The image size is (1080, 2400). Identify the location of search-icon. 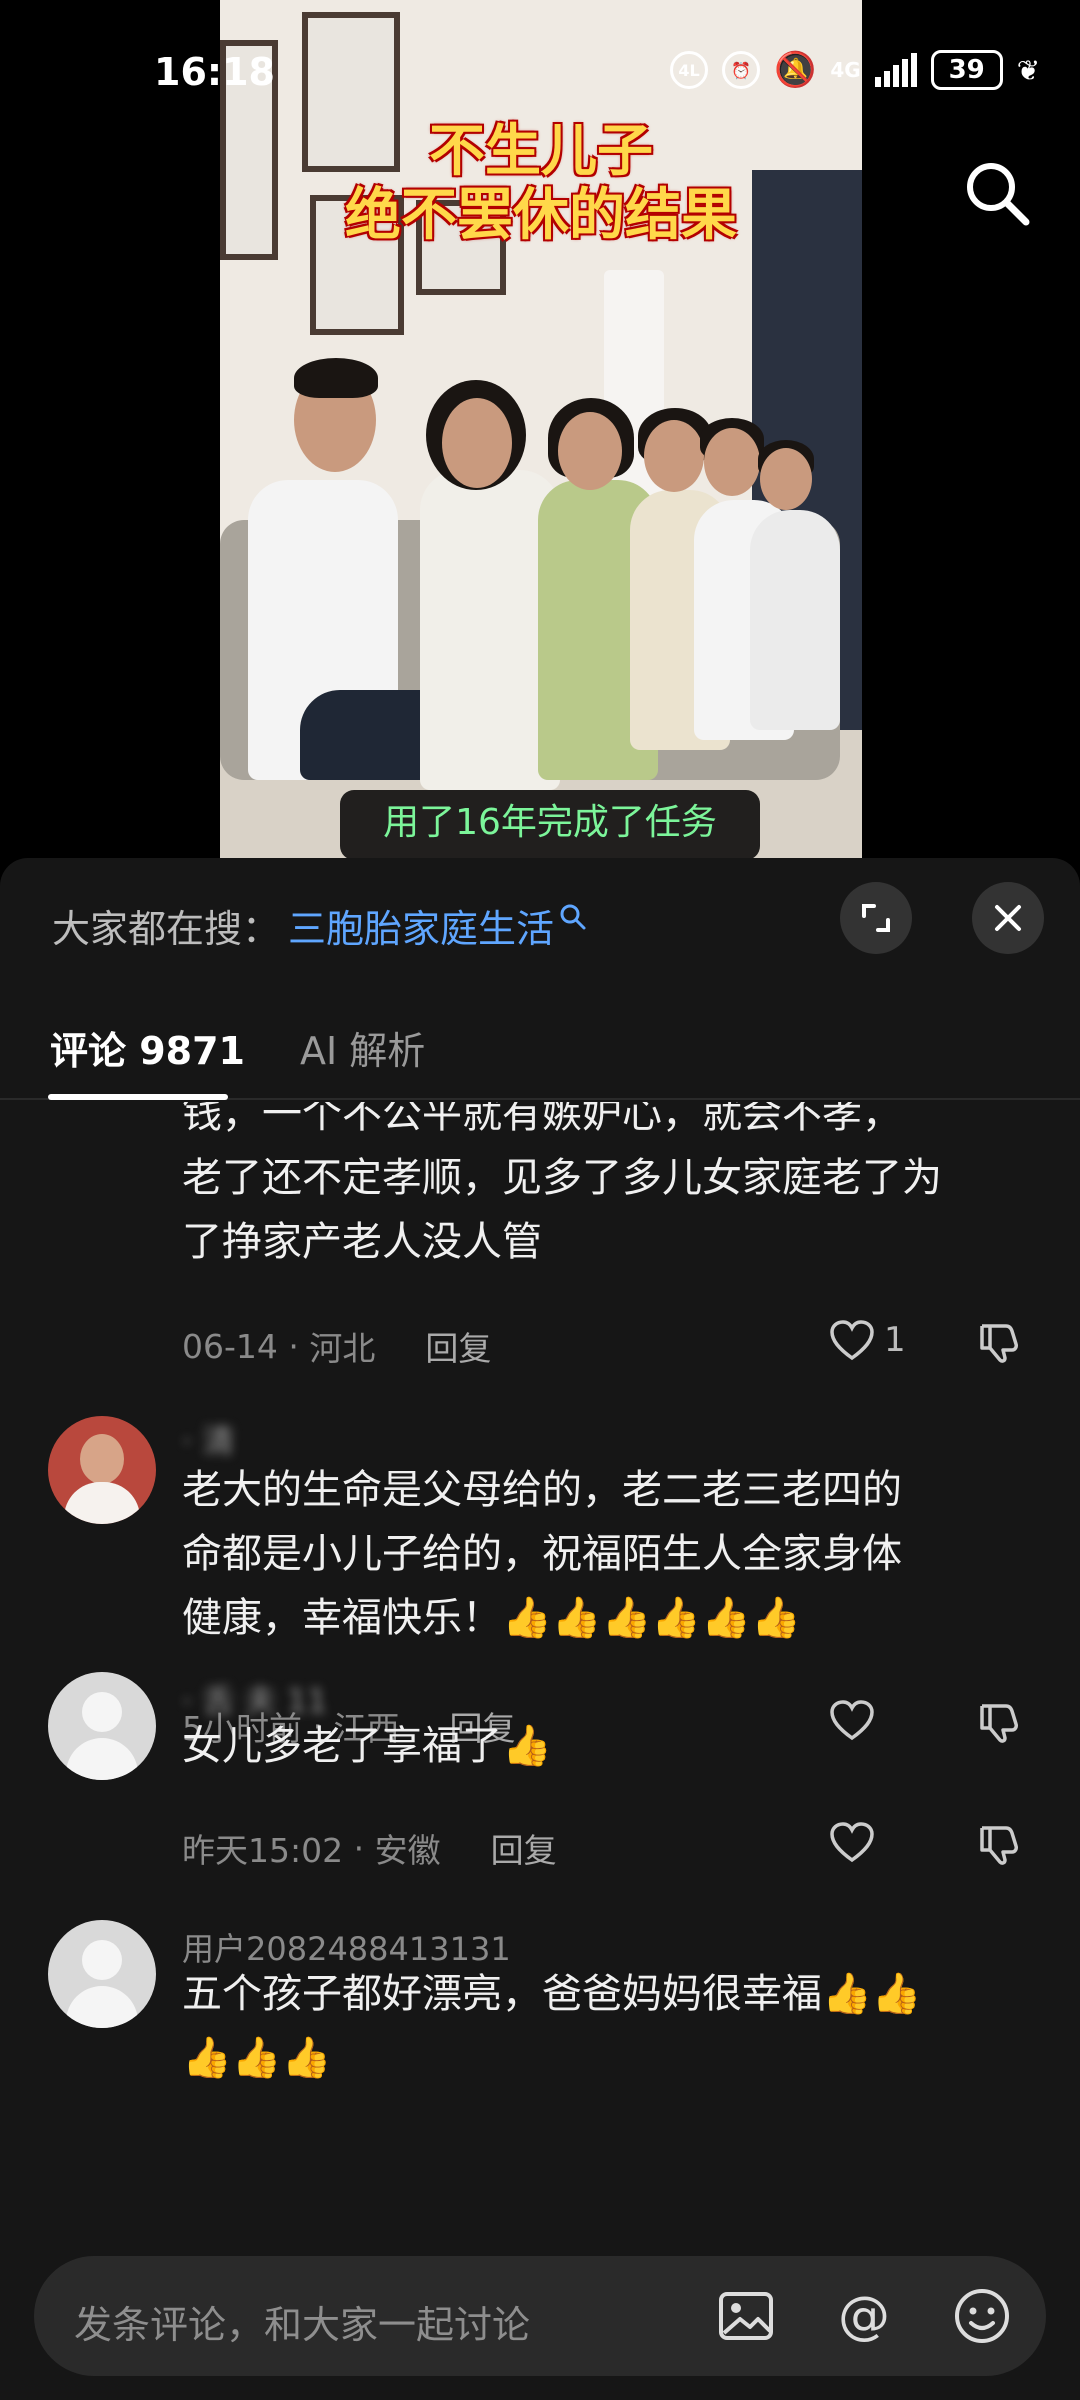
(997, 193).